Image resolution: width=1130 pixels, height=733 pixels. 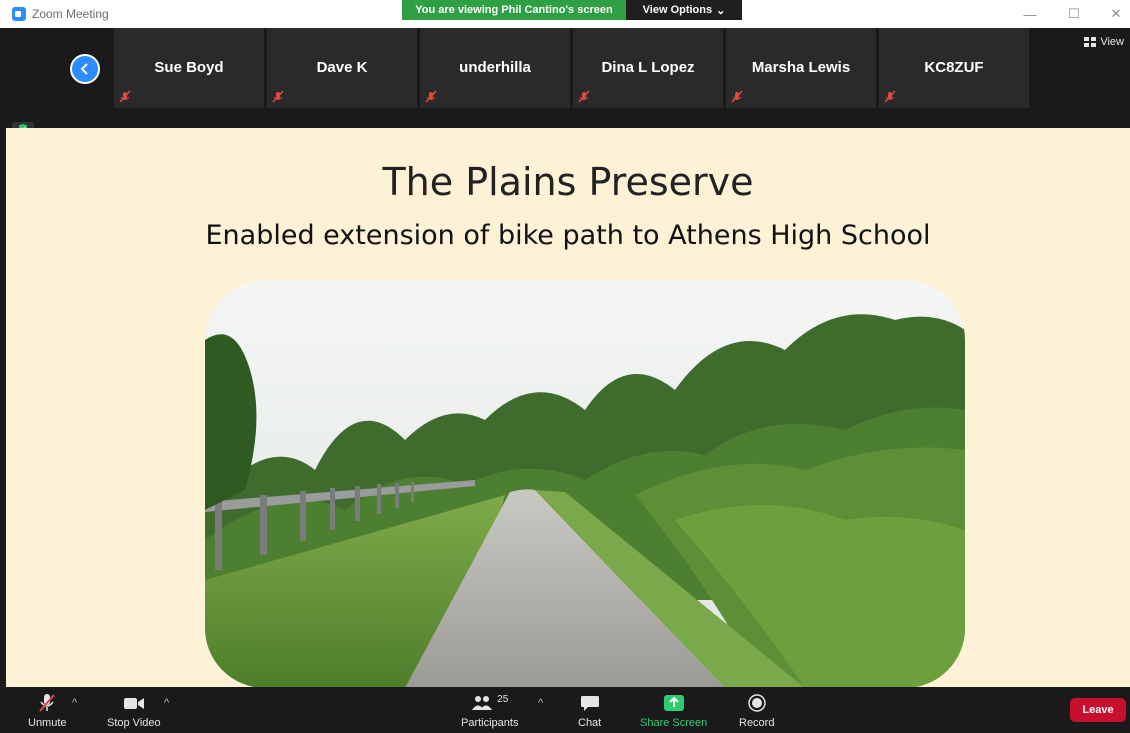 What do you see at coordinates (133, 703) in the screenshot?
I see `video-camera-icon` at bounding box center [133, 703].